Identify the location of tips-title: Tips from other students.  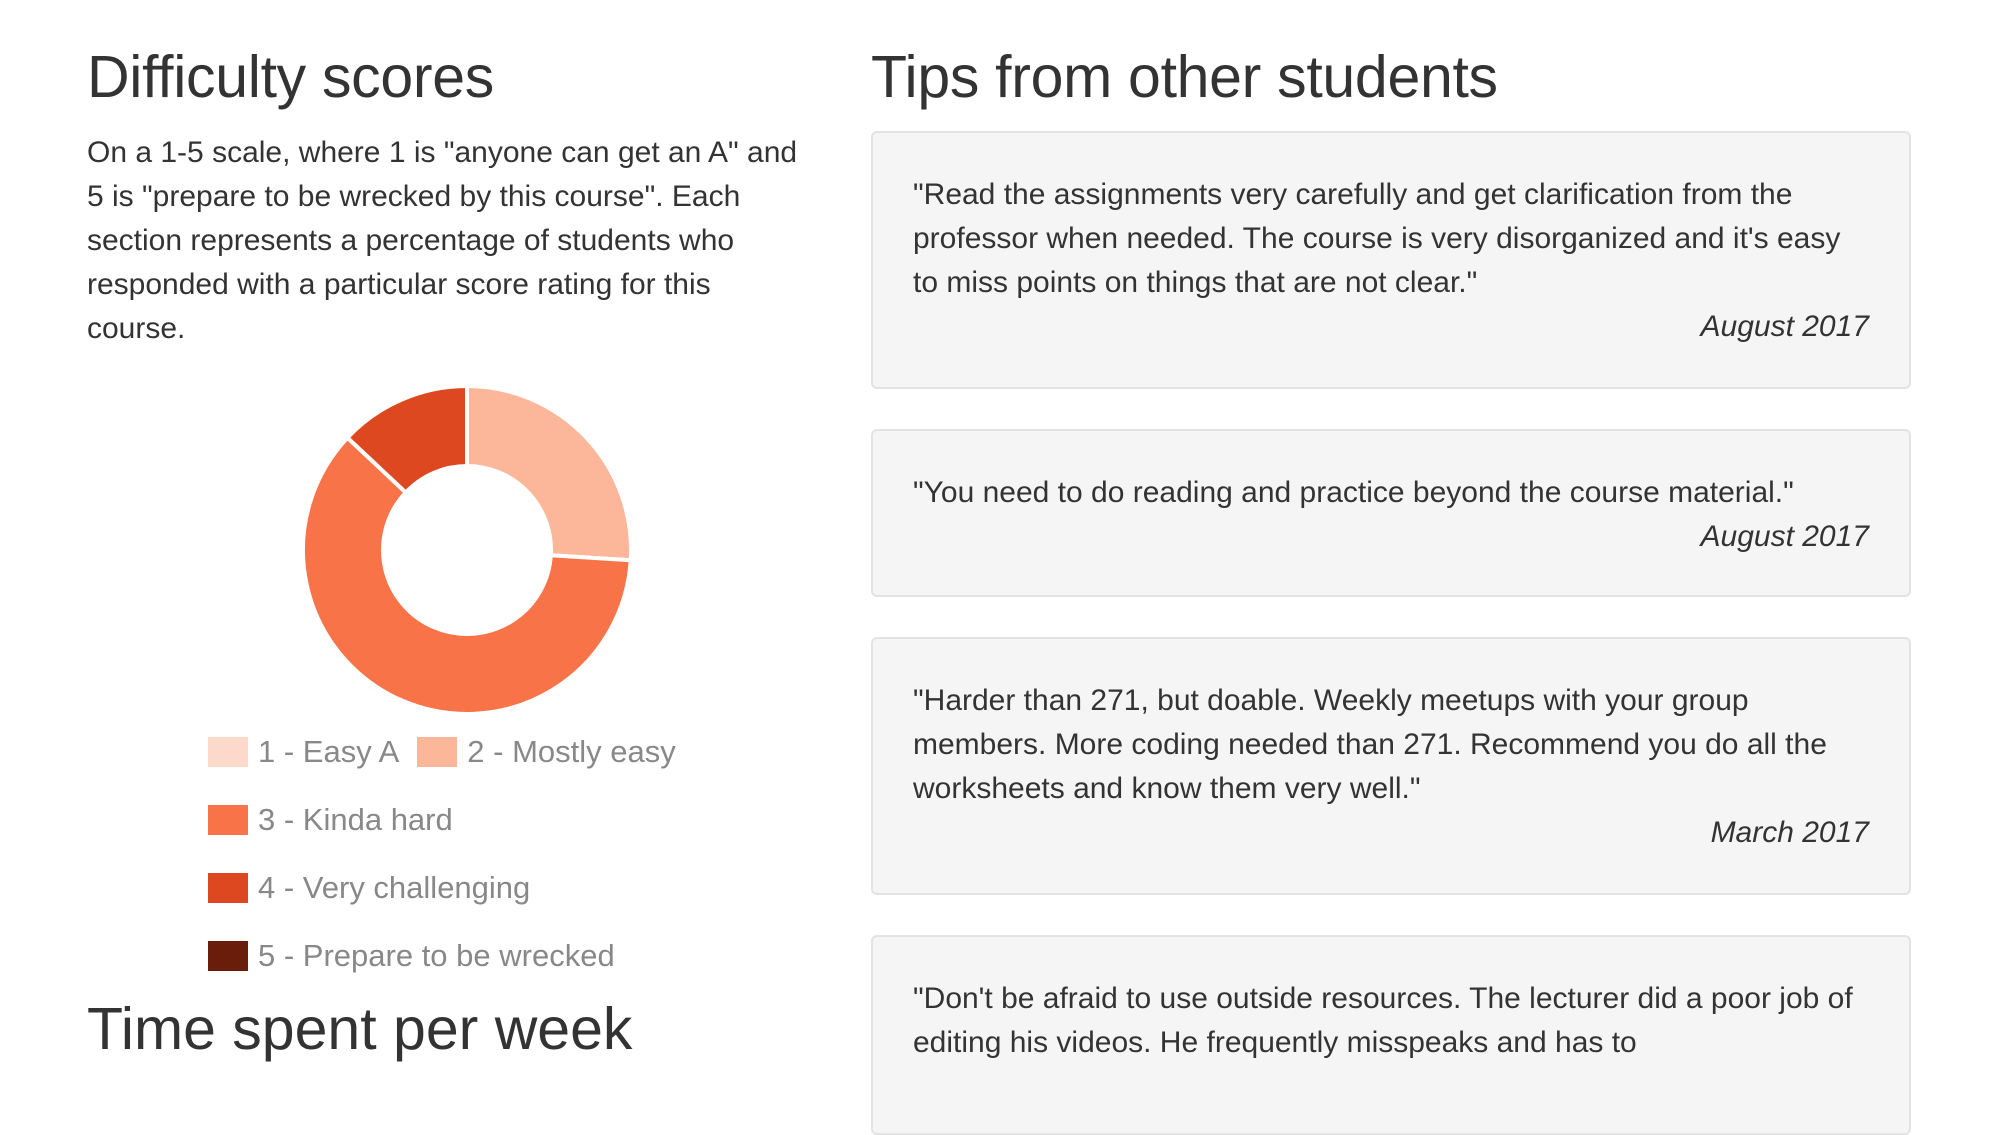
(1184, 77).